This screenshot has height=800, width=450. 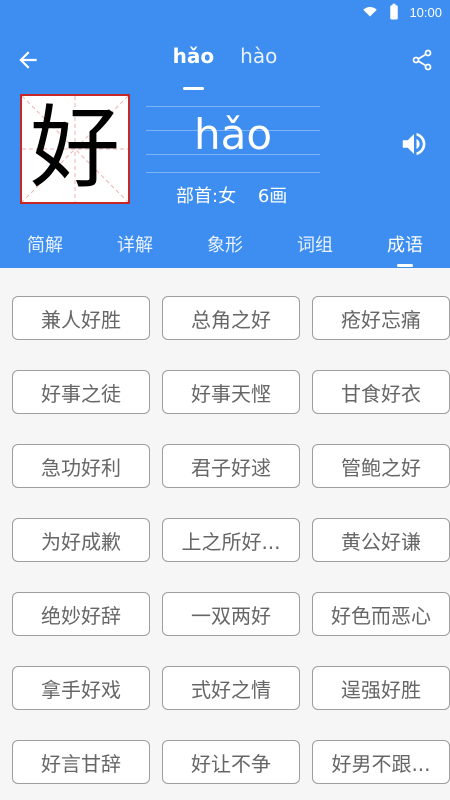 I want to click on stroke-count-text: 6画, so click(x=272, y=196).